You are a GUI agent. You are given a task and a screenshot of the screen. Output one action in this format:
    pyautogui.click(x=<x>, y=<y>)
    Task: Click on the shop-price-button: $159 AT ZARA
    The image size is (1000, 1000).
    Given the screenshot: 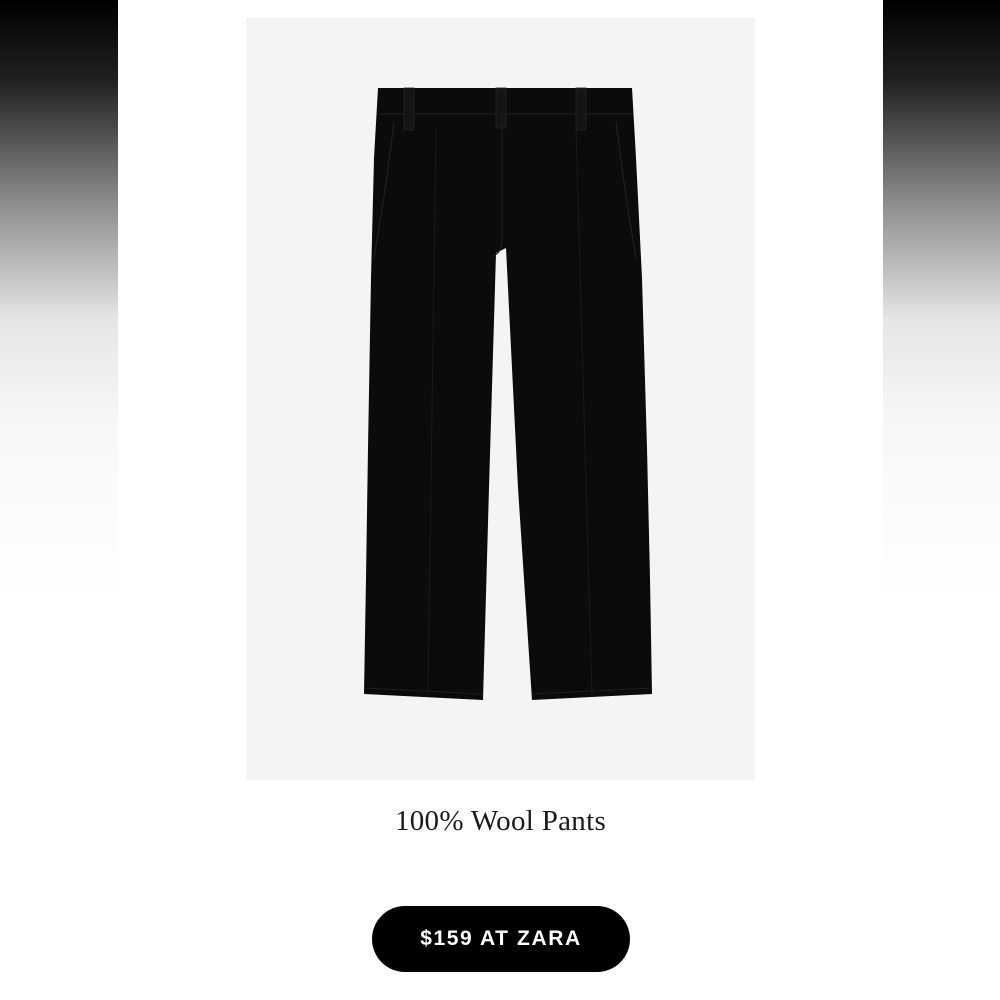 What is the action you would take?
    pyautogui.click(x=501, y=939)
    